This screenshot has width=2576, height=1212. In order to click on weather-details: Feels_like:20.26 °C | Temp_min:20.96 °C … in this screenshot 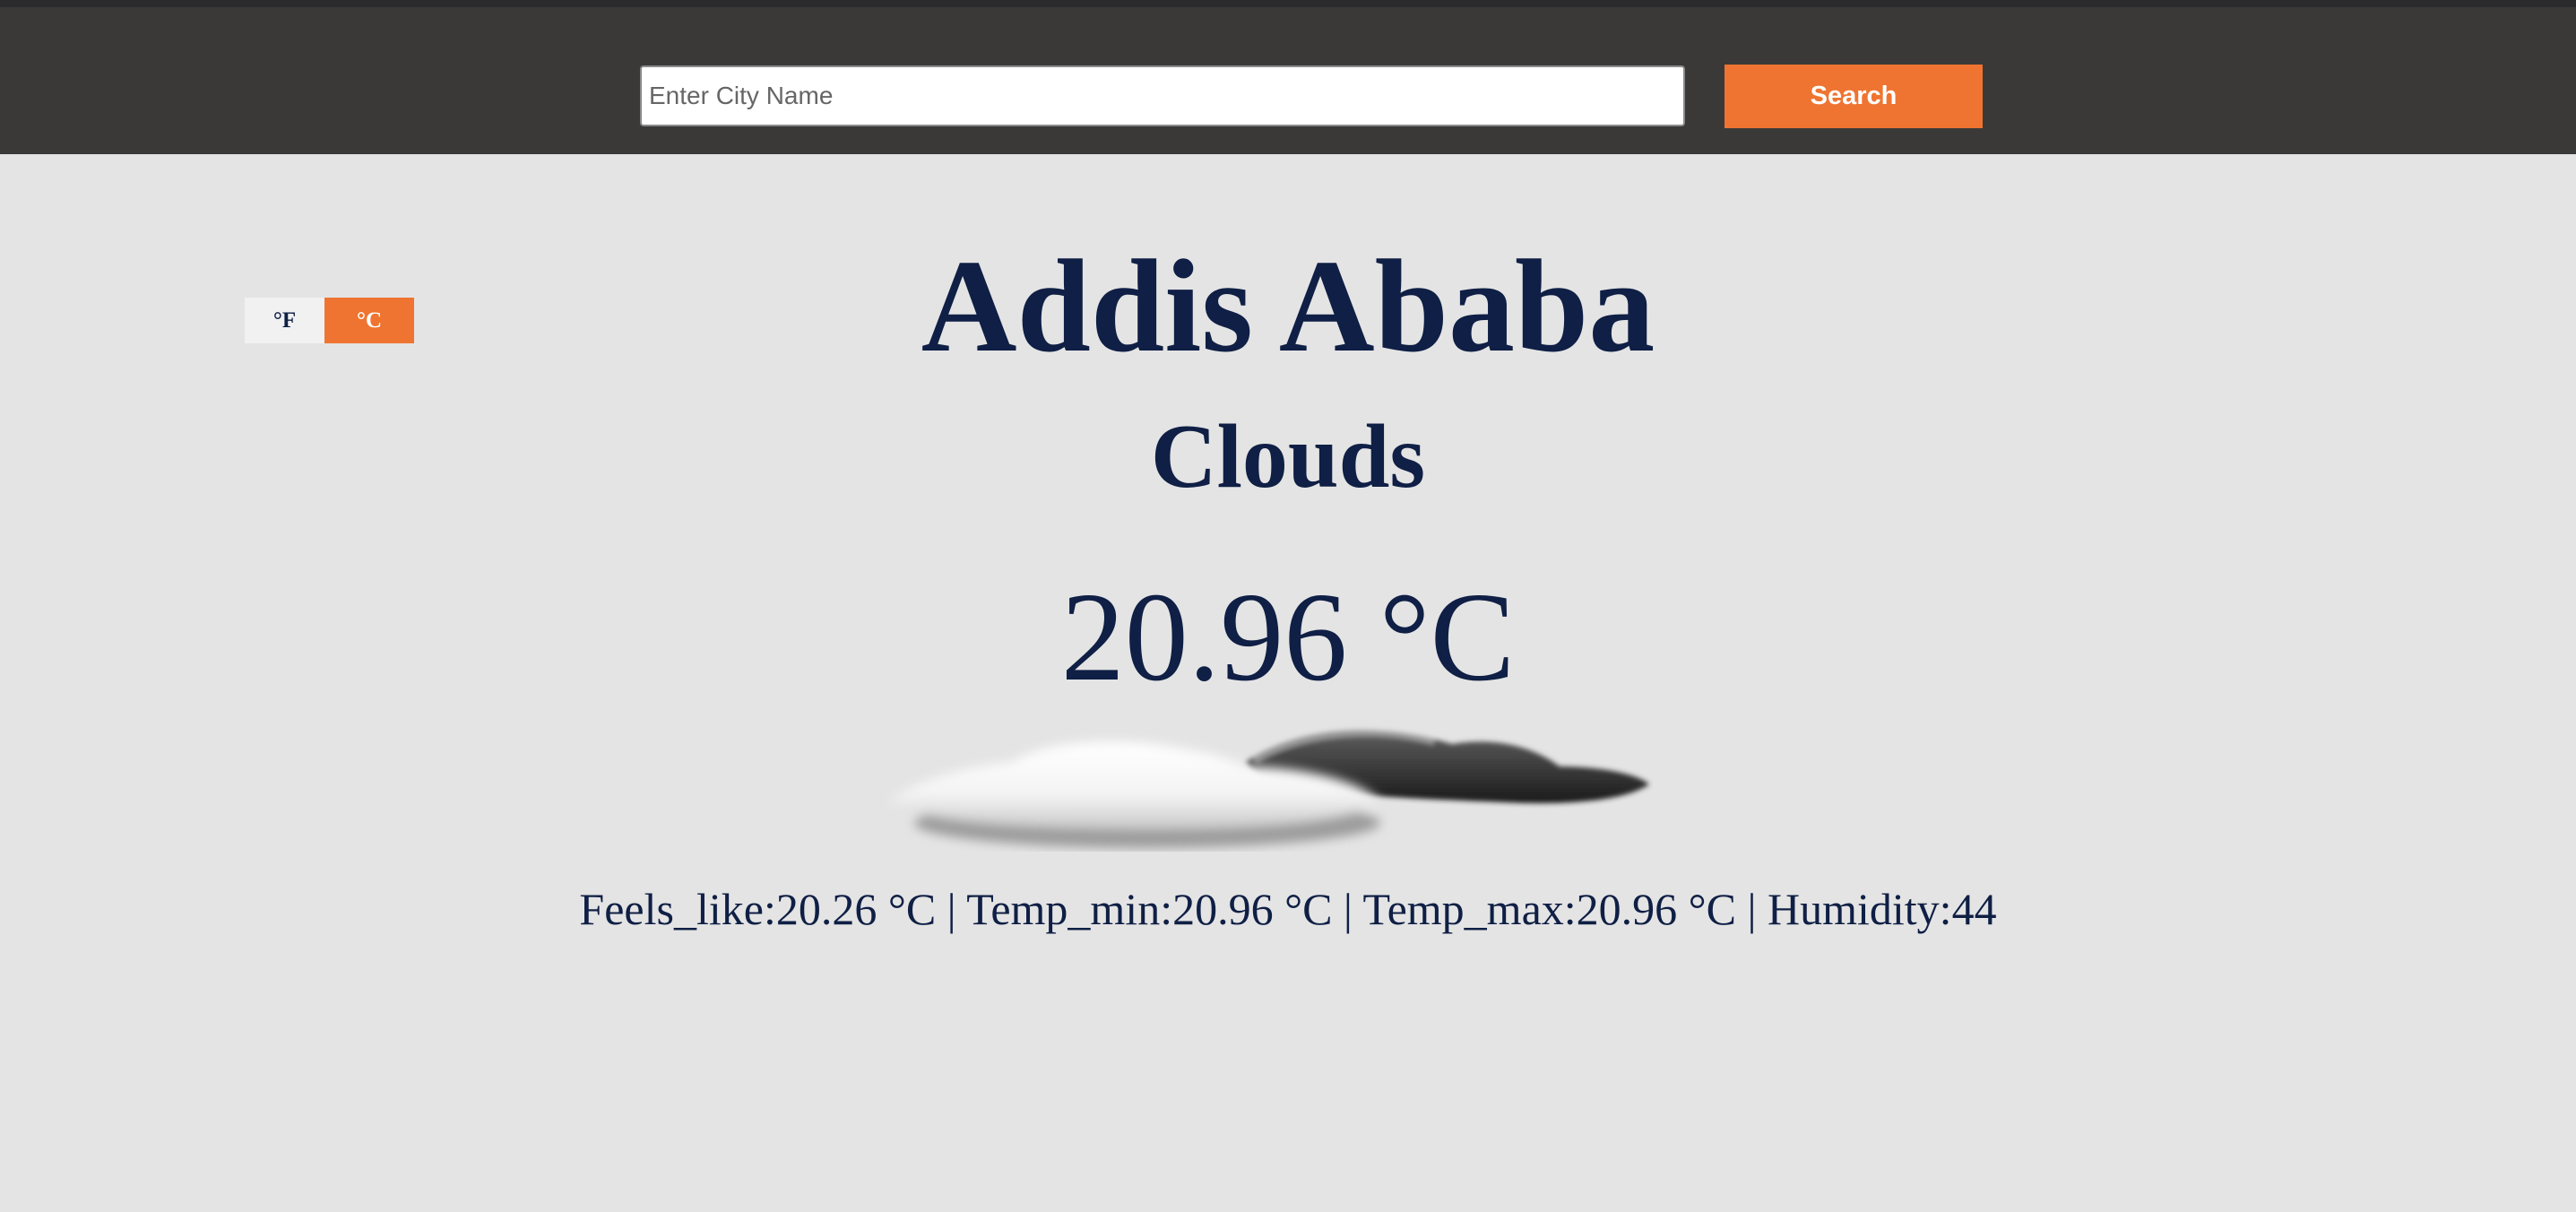, I will do `click(1288, 909)`.